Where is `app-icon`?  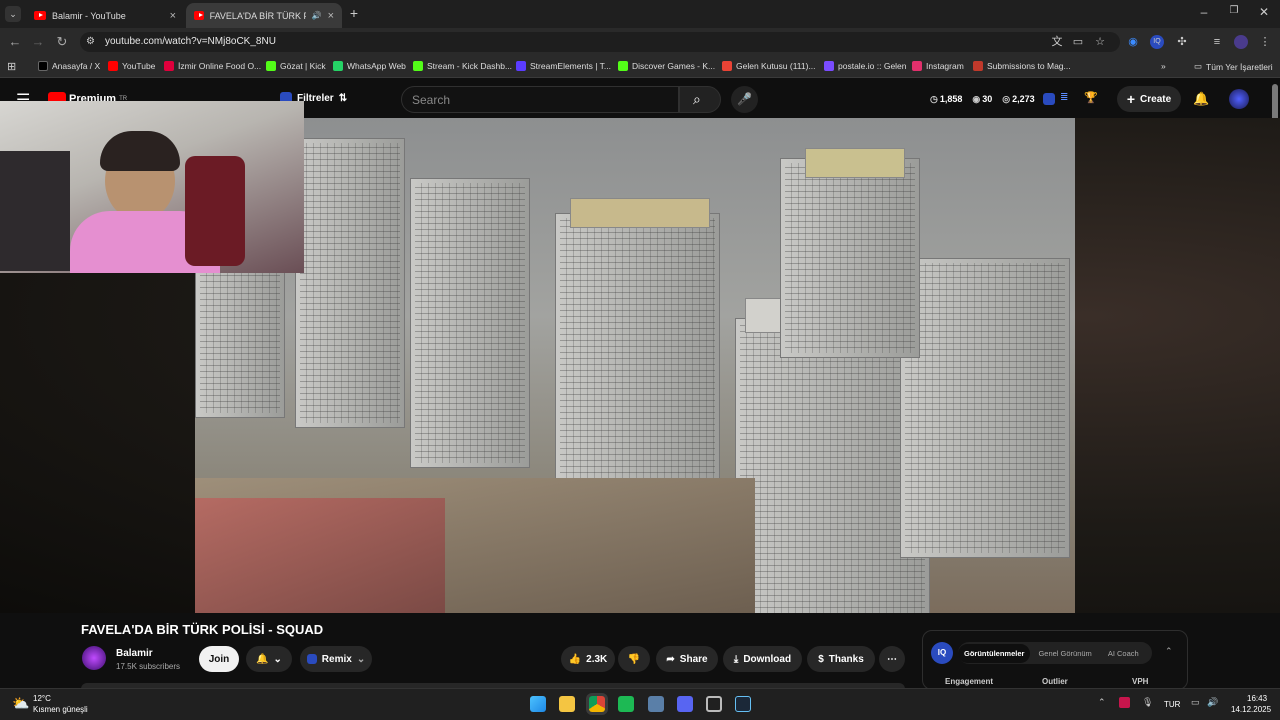
app-icon is located at coordinates (656, 704).